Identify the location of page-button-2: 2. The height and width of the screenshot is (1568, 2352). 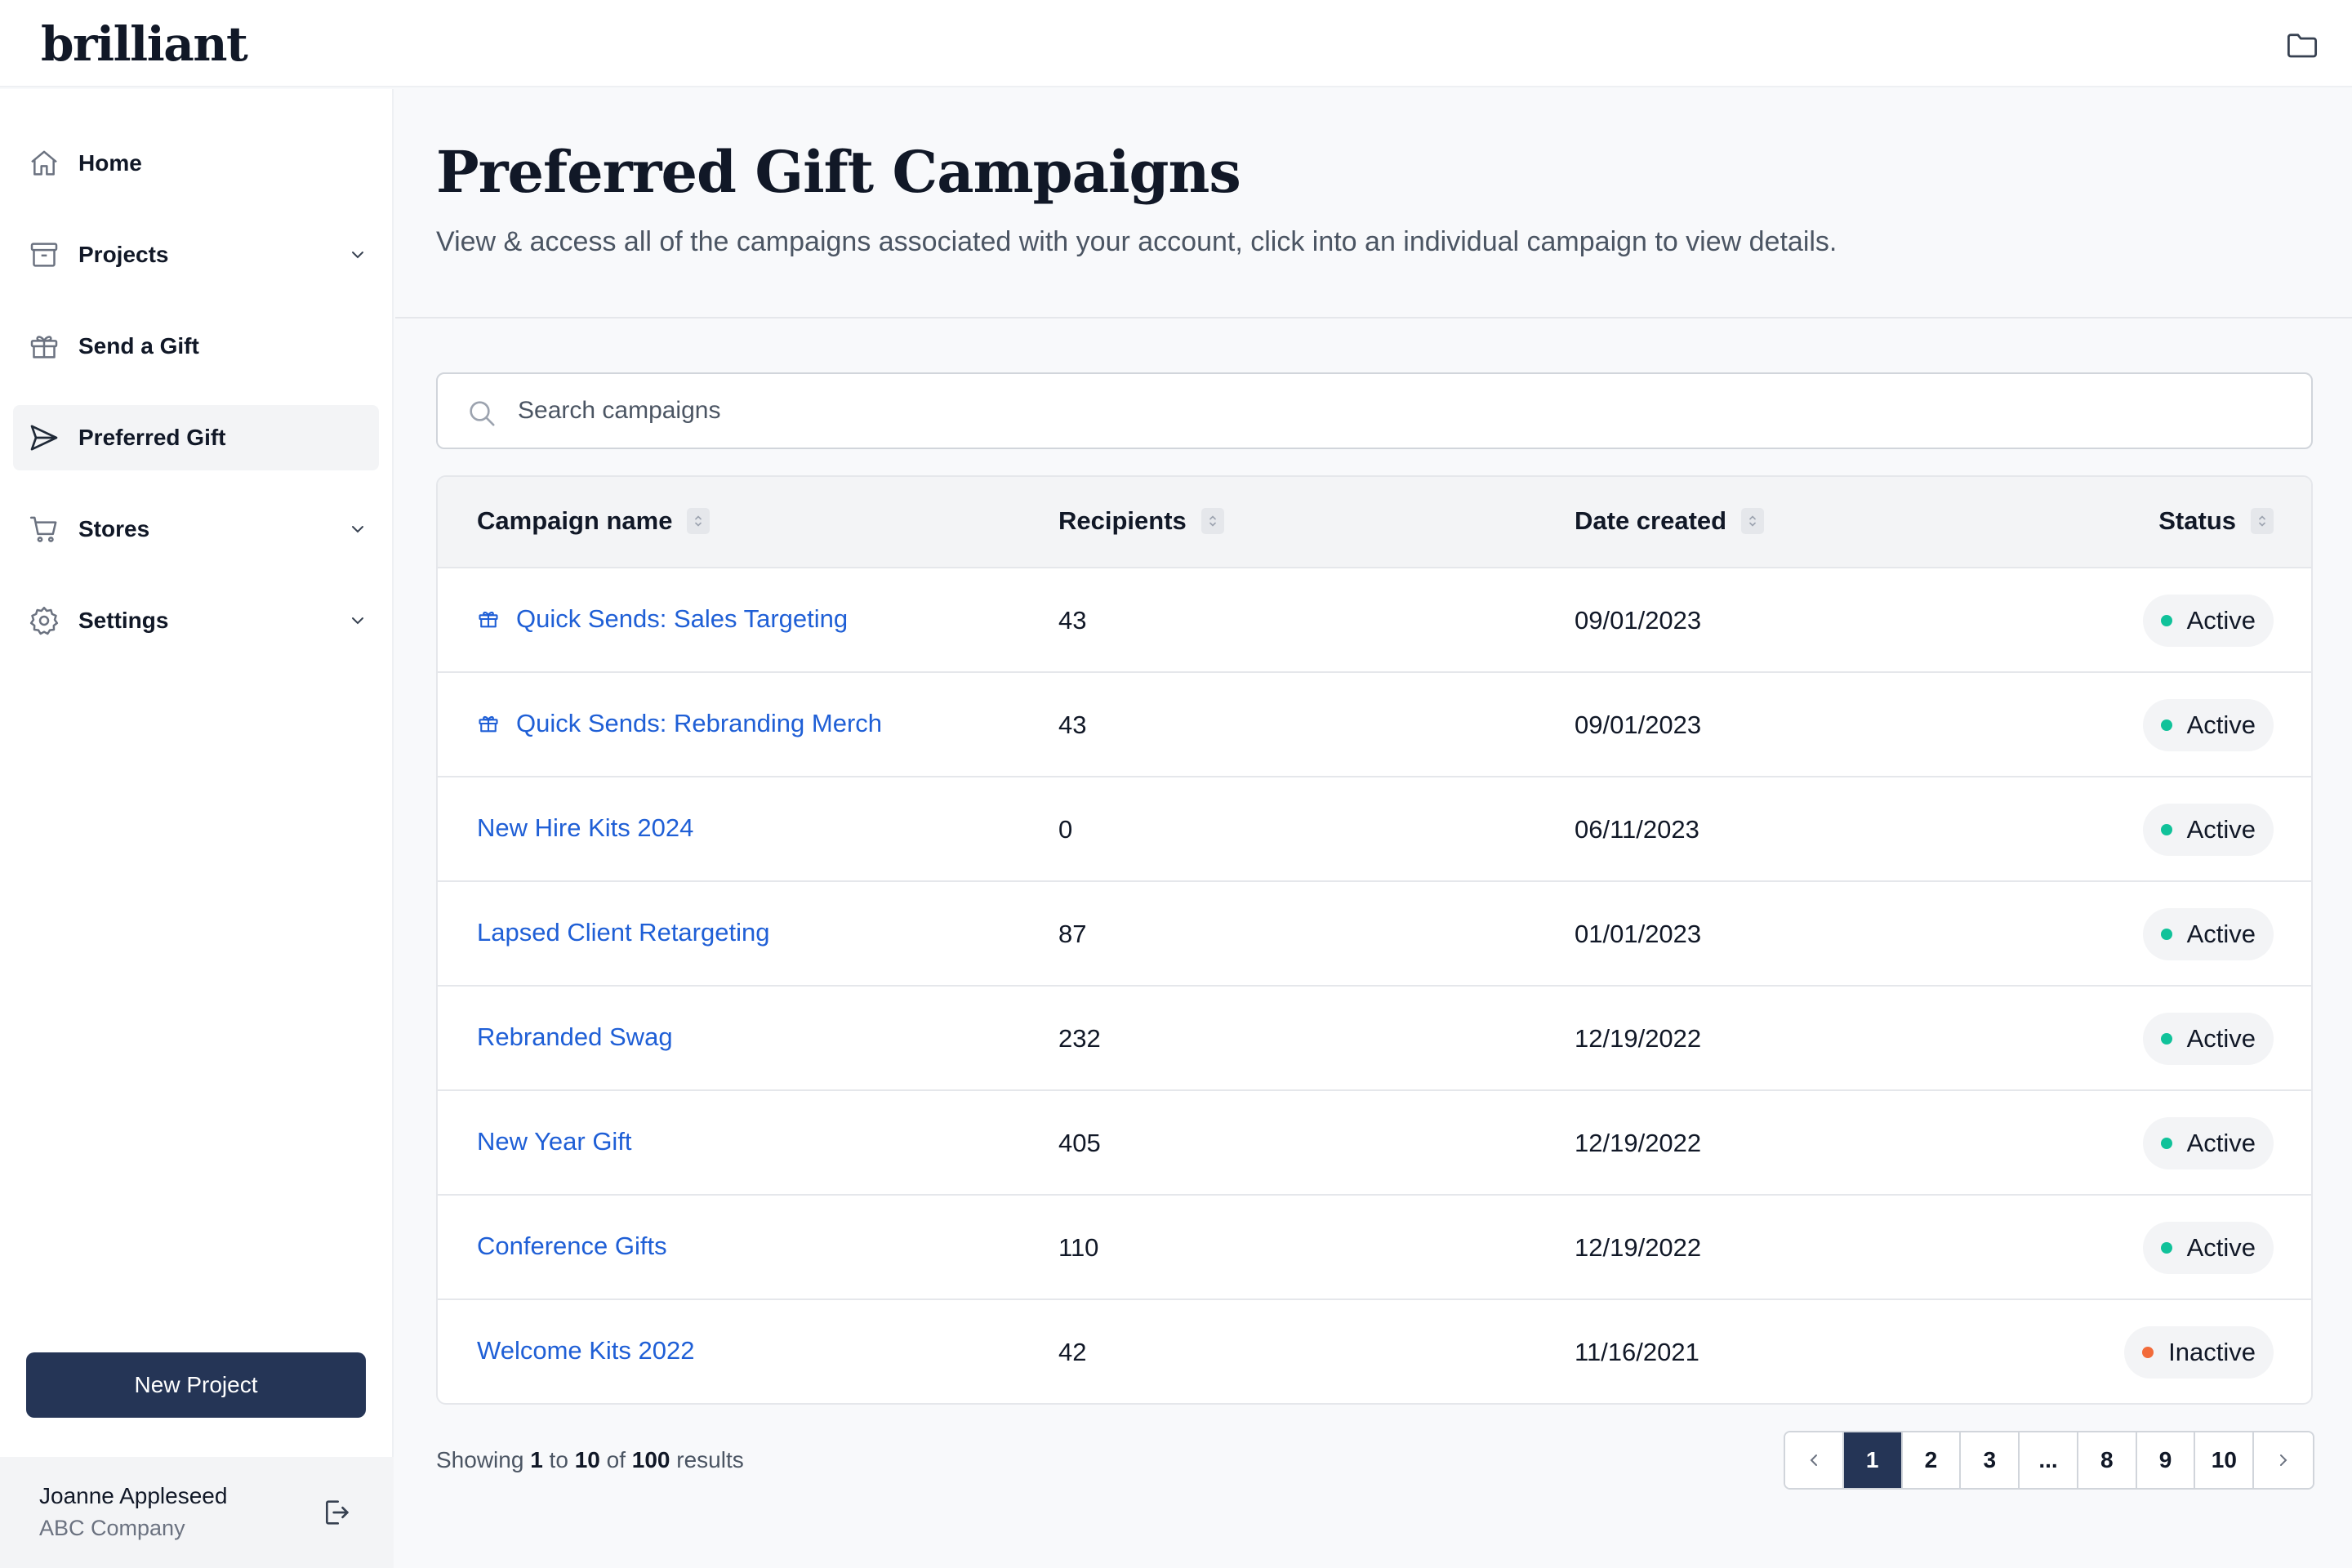
(1932, 1460).